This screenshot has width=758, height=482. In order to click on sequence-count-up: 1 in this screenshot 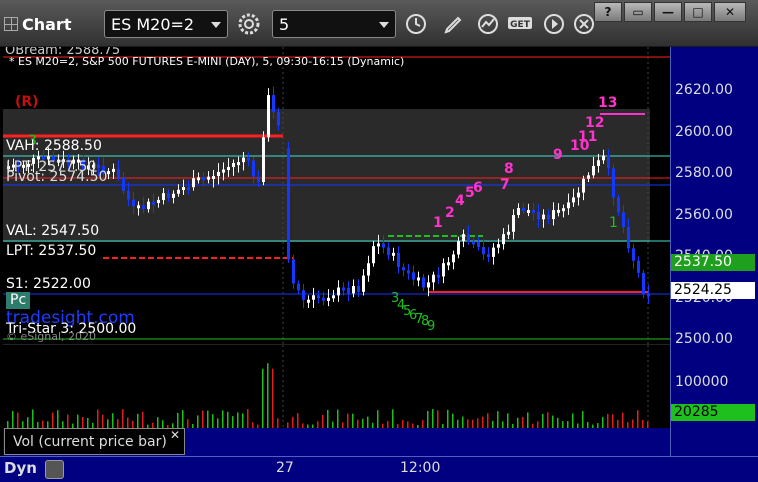, I will do `click(438, 223)`.